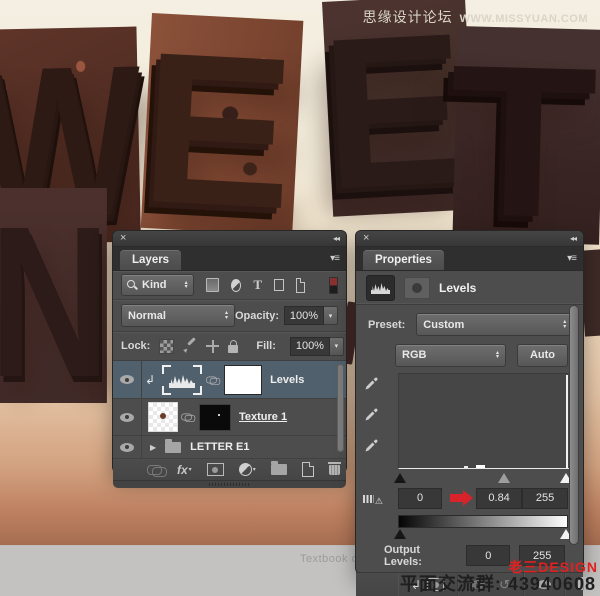  What do you see at coordinates (182, 379) in the screenshot?
I see `levels-thumbnail` at bounding box center [182, 379].